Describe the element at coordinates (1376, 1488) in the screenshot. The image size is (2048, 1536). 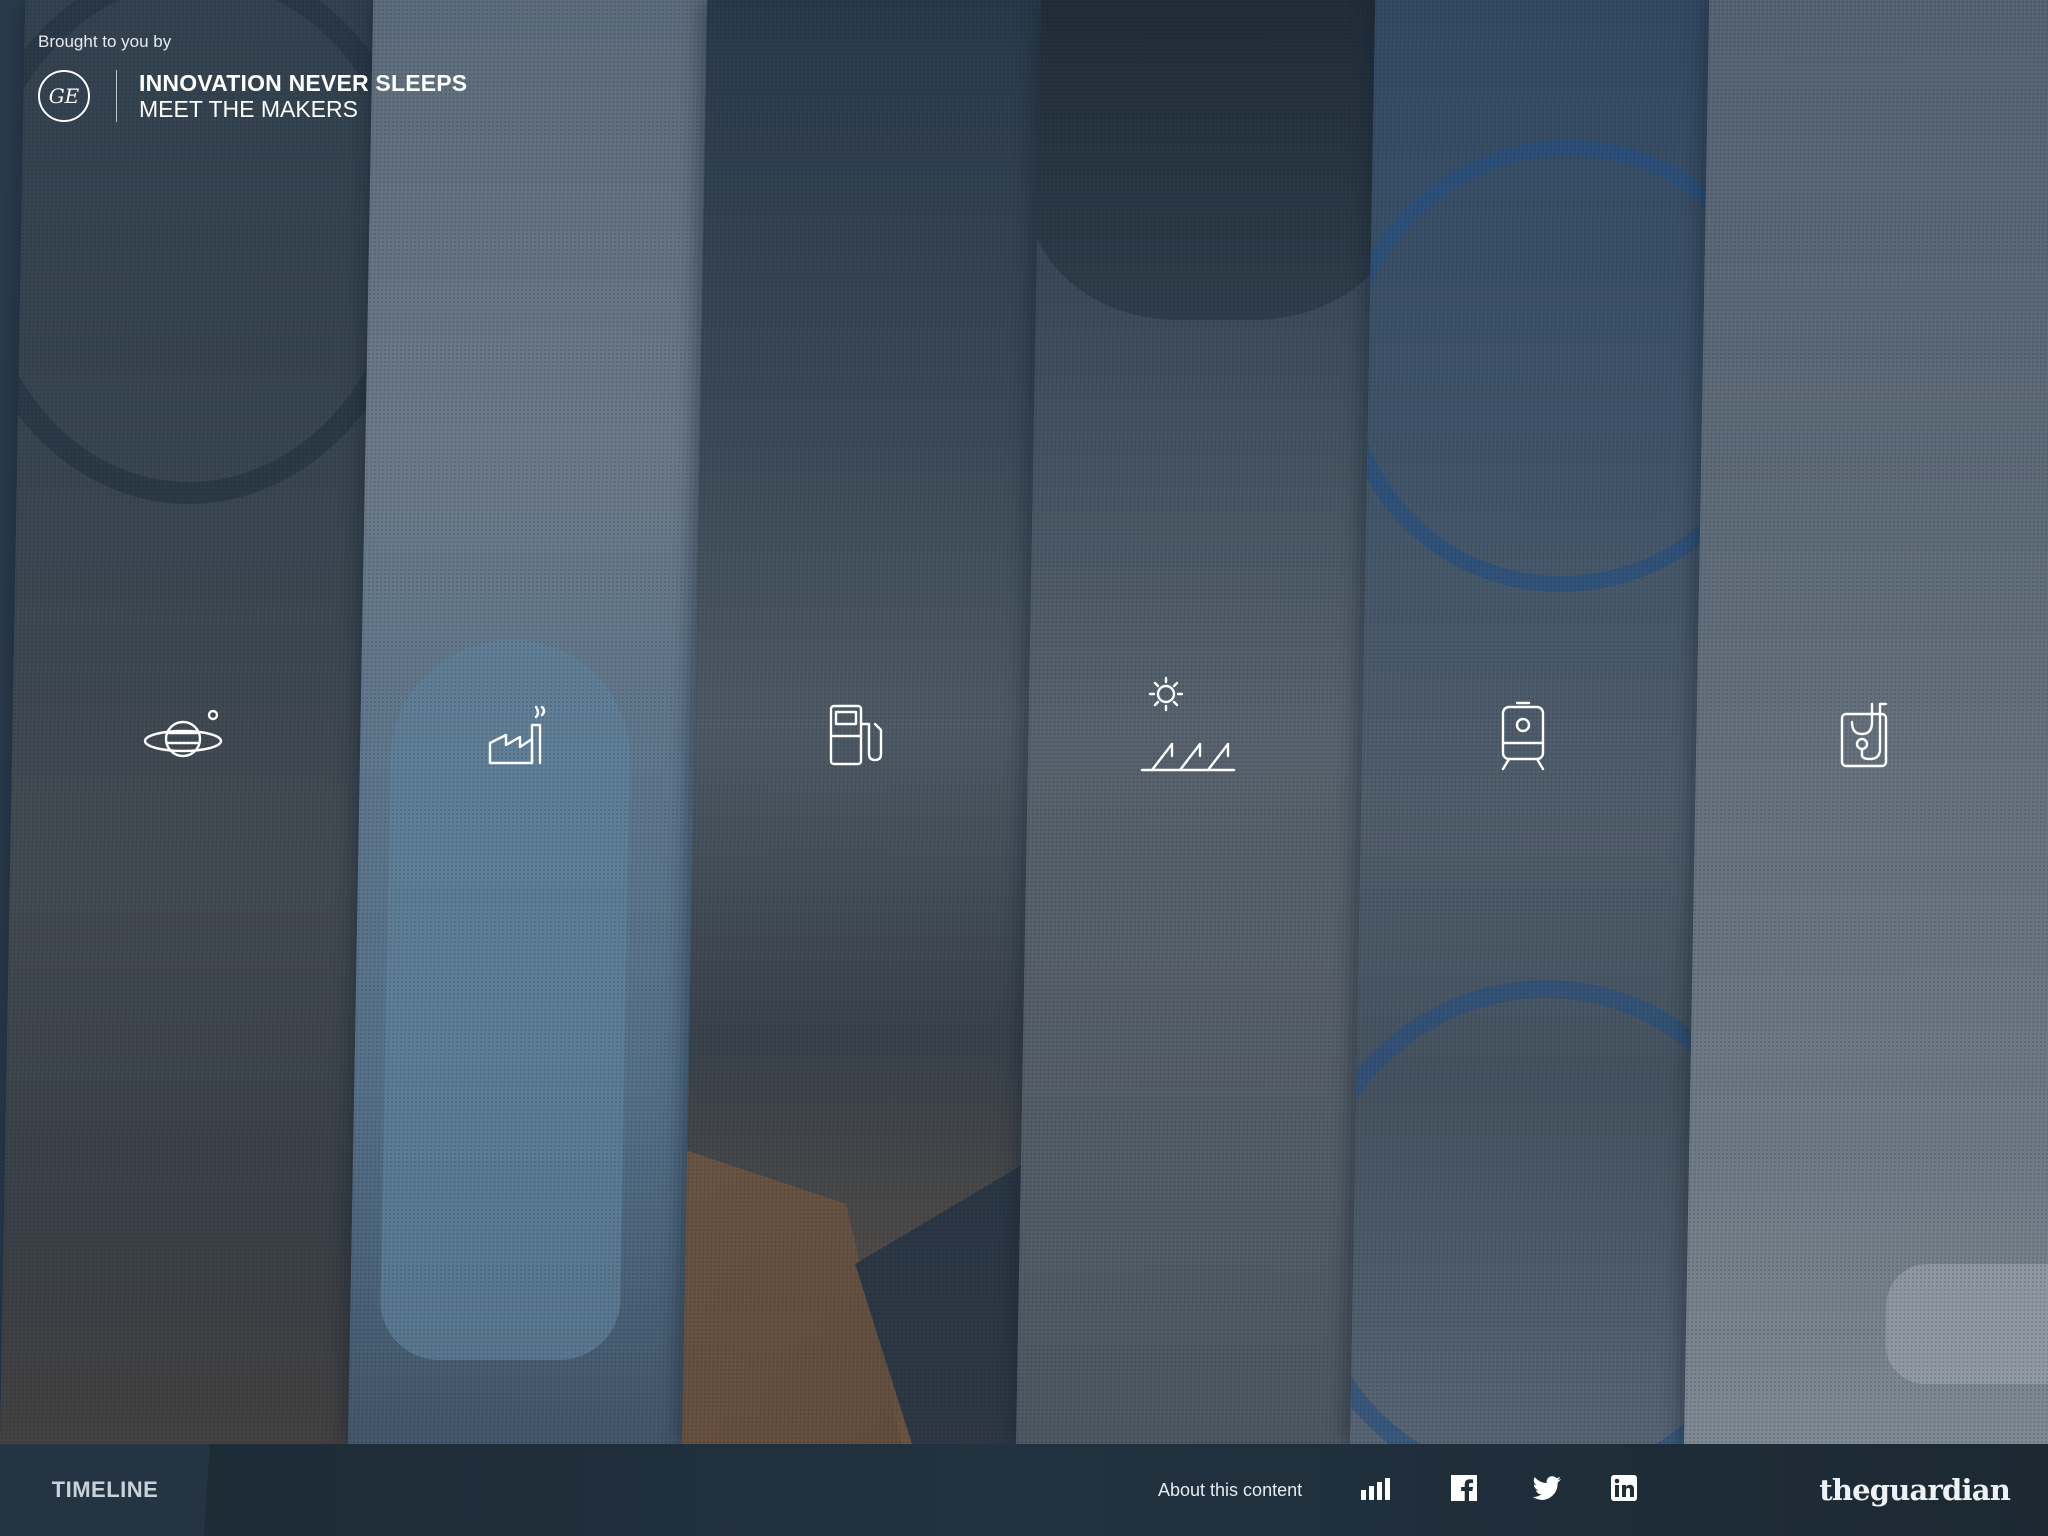
I see `chart-bars-icon` at that location.